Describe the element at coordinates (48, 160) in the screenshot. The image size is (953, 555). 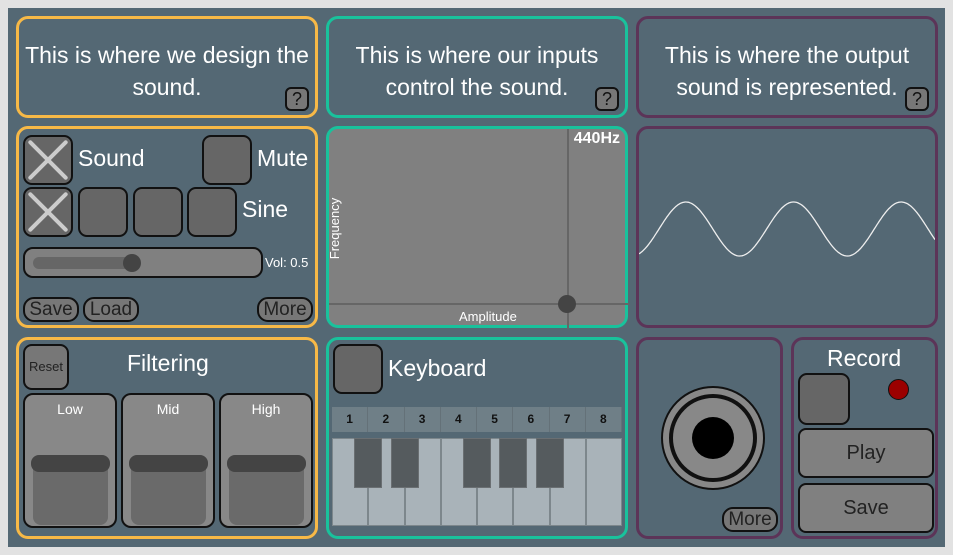
I see `sound-toggle-checkbox` at that location.